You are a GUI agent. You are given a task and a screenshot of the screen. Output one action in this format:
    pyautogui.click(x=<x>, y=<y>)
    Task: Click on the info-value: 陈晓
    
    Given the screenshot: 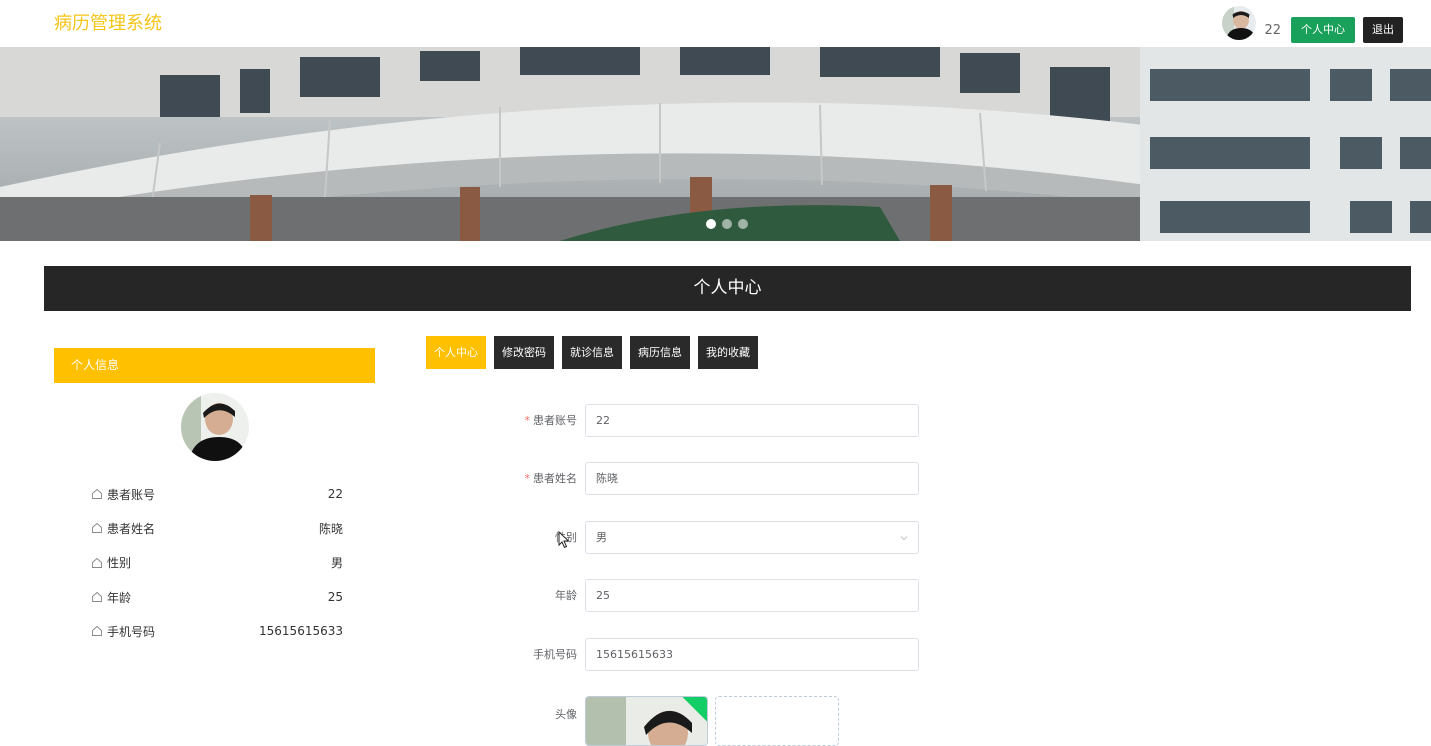 What is the action you would take?
    pyautogui.click(x=330, y=528)
    